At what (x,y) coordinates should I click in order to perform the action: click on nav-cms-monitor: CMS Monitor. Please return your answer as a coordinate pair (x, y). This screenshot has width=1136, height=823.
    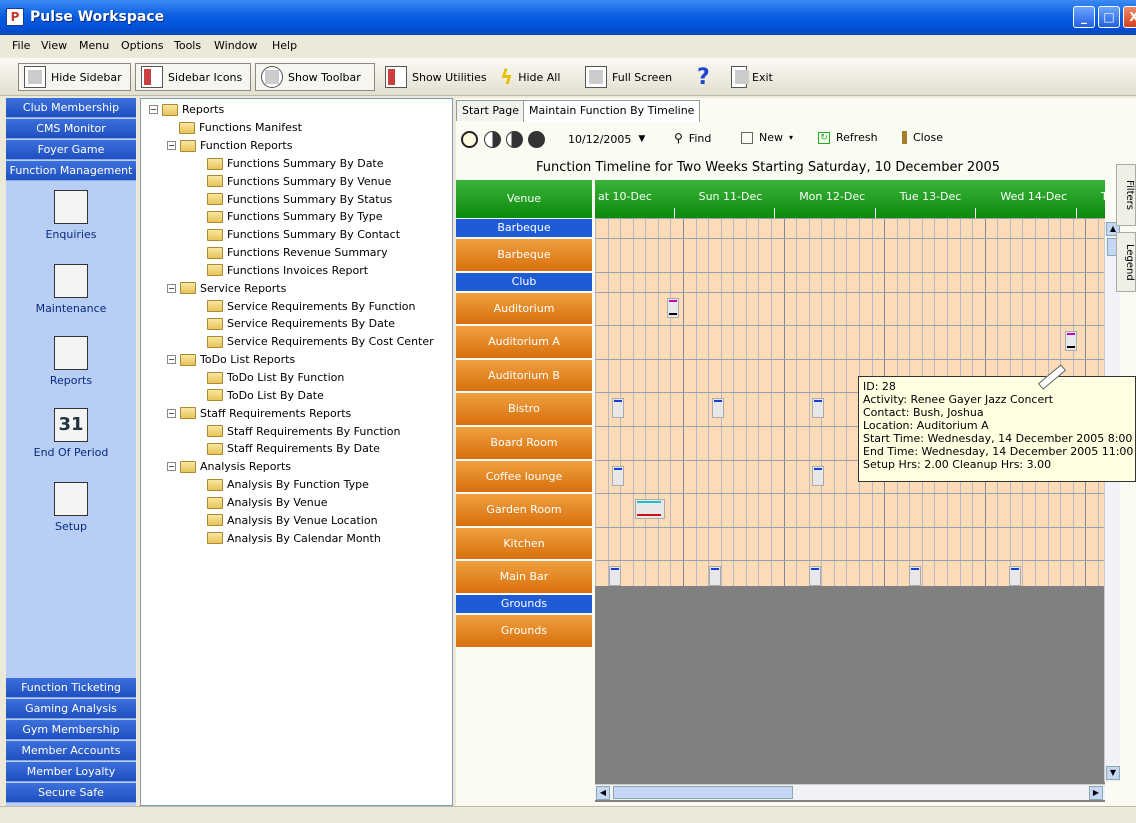
    Looking at the image, I should click on (71, 129).